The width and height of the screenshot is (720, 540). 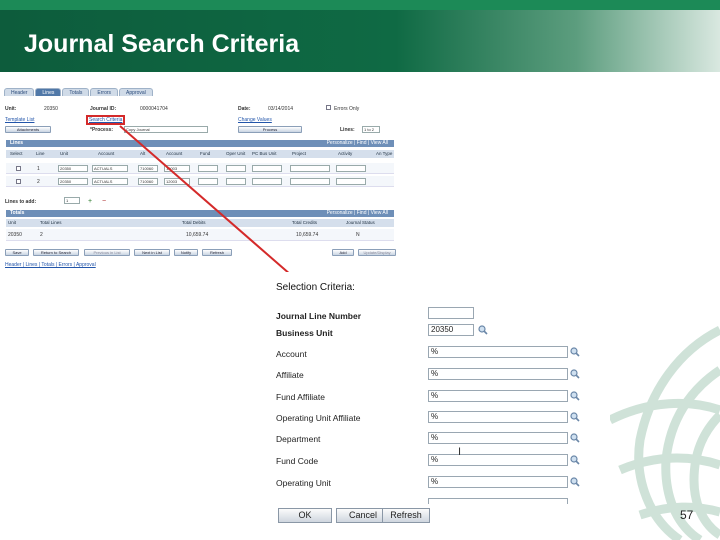 I want to click on journal-line-number-input, so click(x=451, y=313).